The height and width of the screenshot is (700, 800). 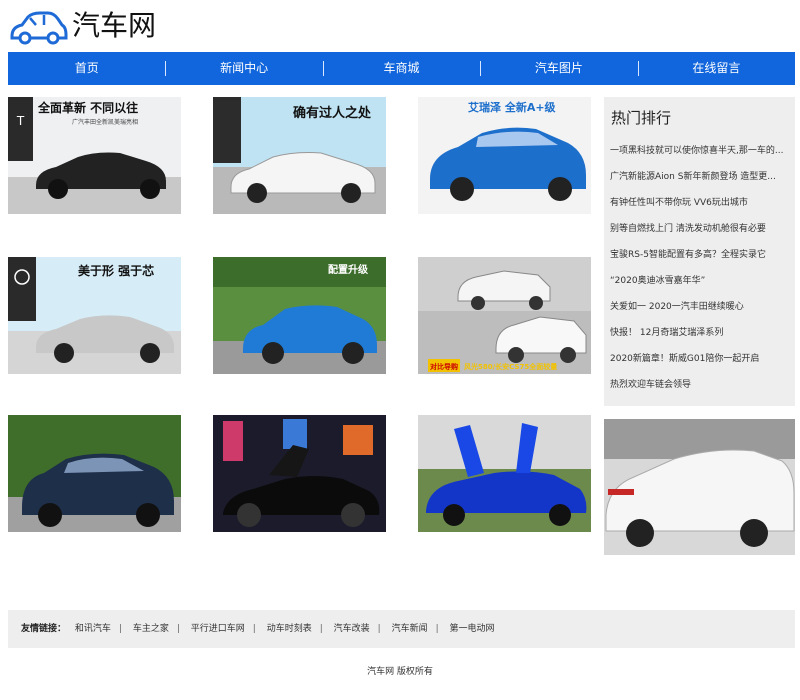 I want to click on sidebar-concept-car-photo, so click(x=699, y=487).